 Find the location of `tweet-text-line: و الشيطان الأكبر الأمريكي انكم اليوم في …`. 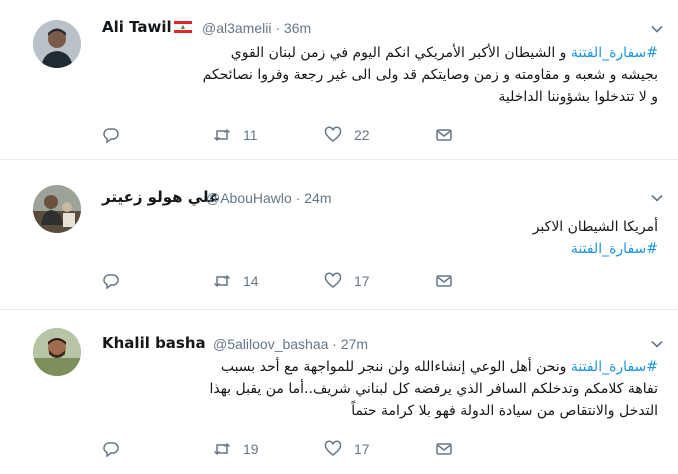

tweet-text-line: و الشيطان الأكبر الأمريكي انكم اليوم في … is located at coordinates (400, 53).